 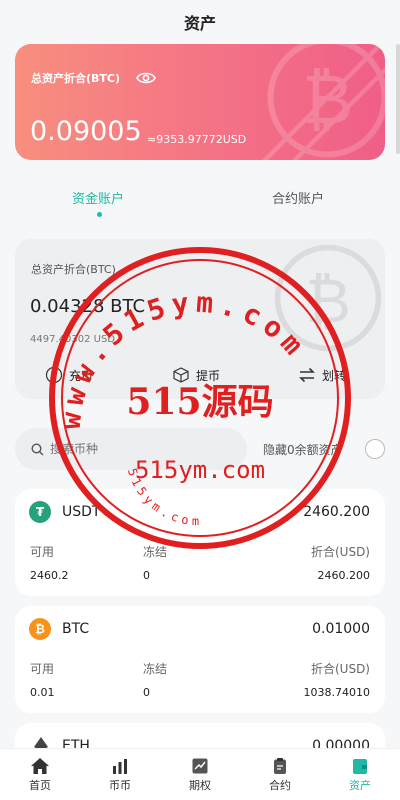 What do you see at coordinates (72, 339) in the screenshot?
I see `account-usd-value: 4497.40302 USD` at bounding box center [72, 339].